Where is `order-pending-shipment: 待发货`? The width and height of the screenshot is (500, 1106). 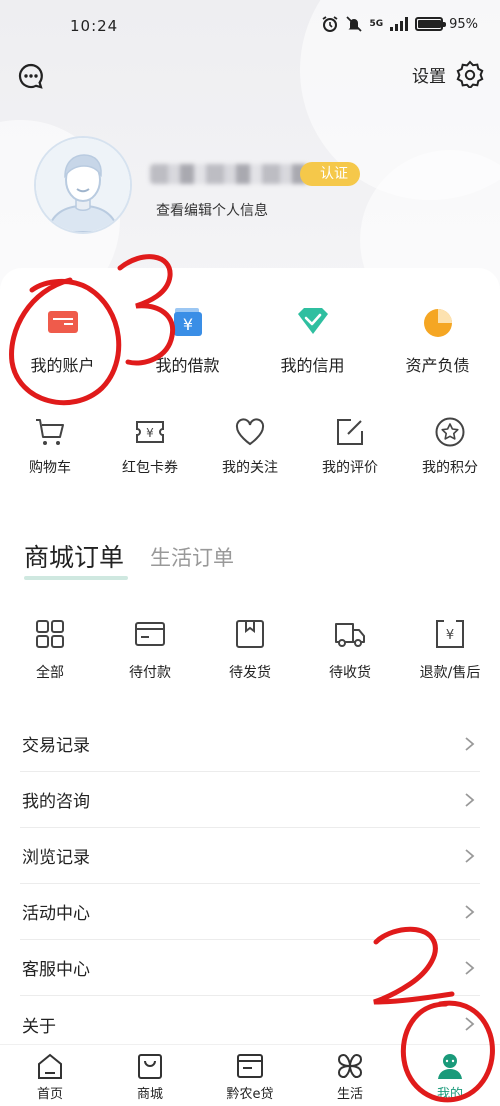 order-pending-shipment: 待发货 is located at coordinates (250, 653).